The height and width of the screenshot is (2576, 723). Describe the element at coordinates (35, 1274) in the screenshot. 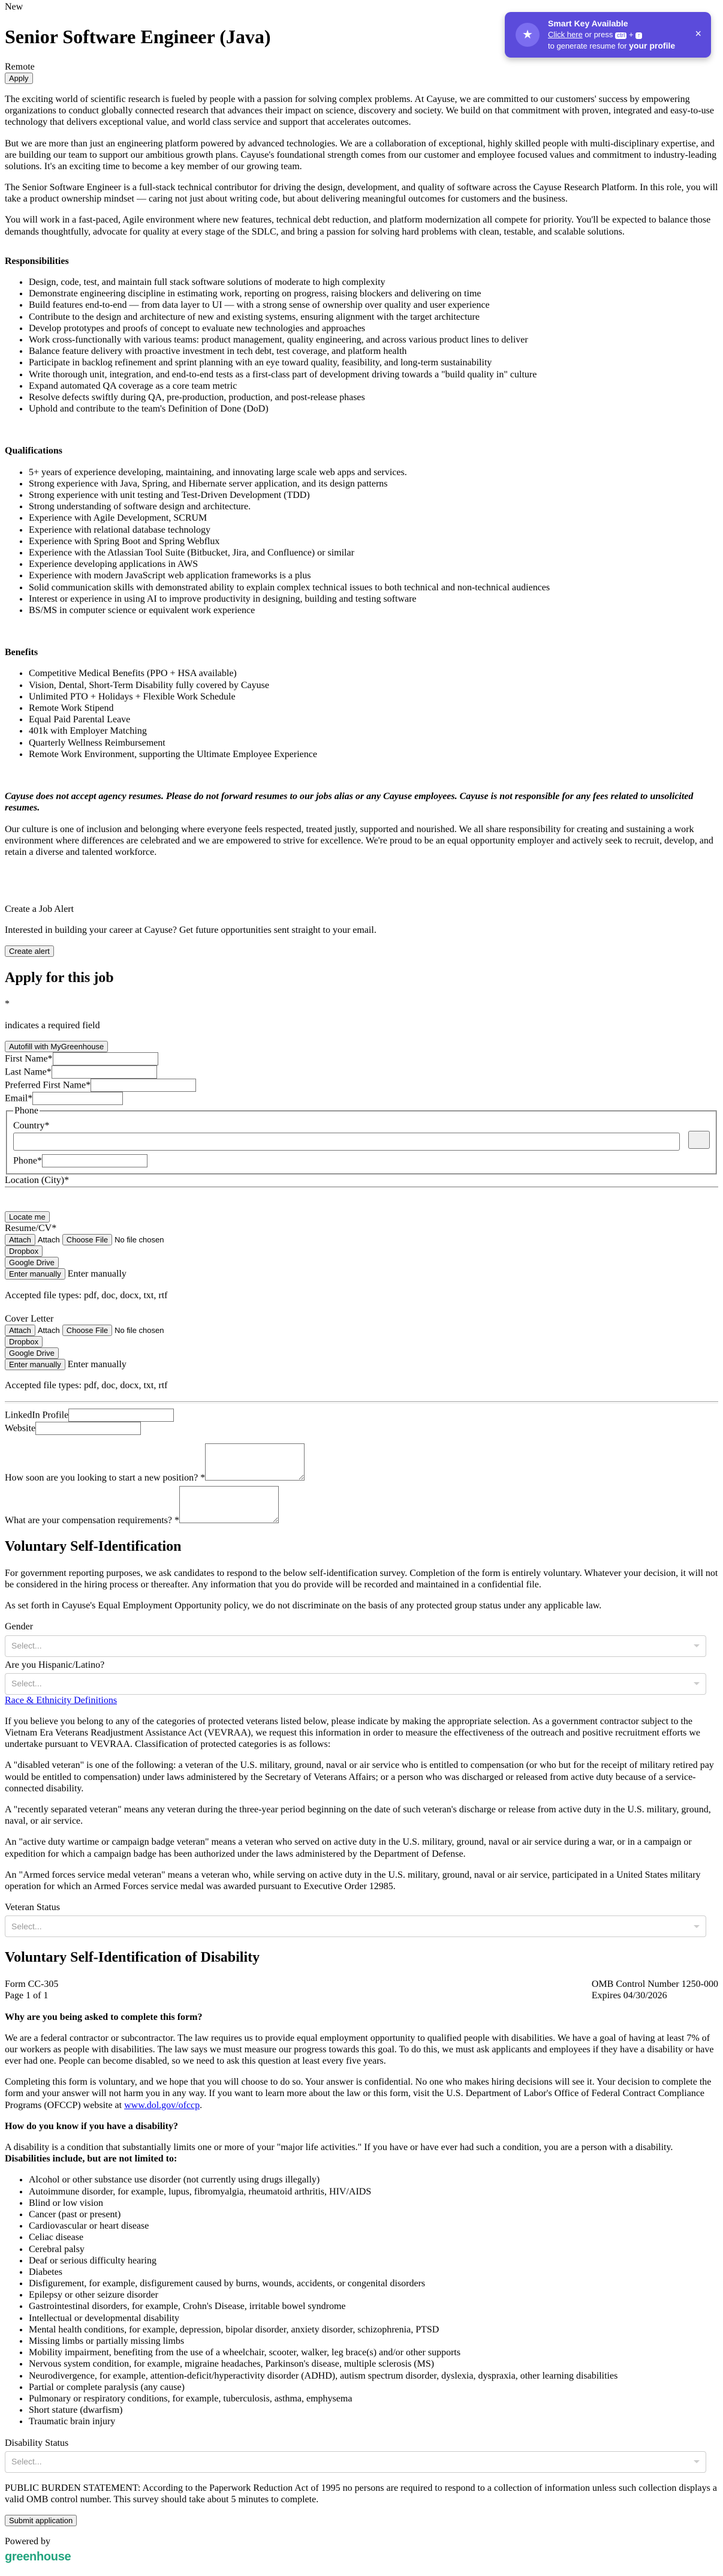

I see `resume-enter-manually-button: Enter manually` at that location.